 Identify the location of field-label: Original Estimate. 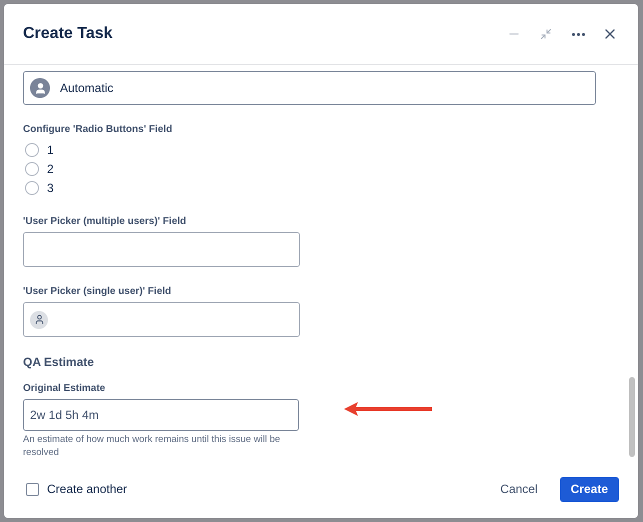
(64, 388).